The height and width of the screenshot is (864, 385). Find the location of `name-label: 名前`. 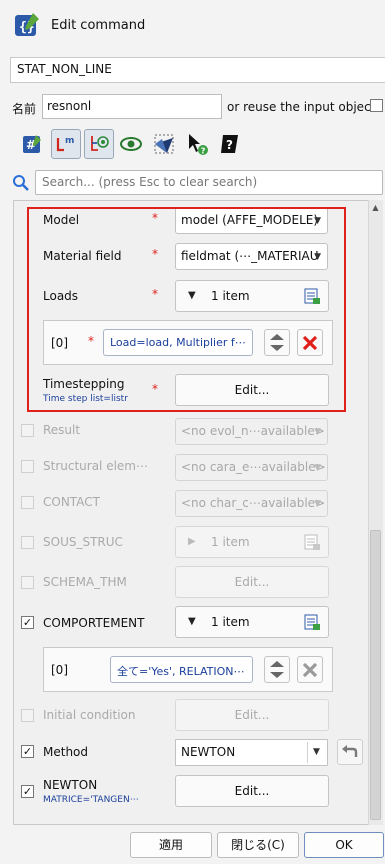

name-label: 名前 is located at coordinates (24, 109).